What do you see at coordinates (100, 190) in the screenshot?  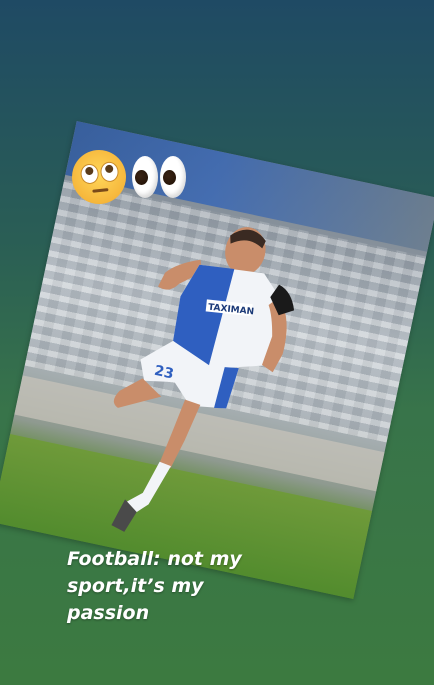 I see `mouth-icon` at bounding box center [100, 190].